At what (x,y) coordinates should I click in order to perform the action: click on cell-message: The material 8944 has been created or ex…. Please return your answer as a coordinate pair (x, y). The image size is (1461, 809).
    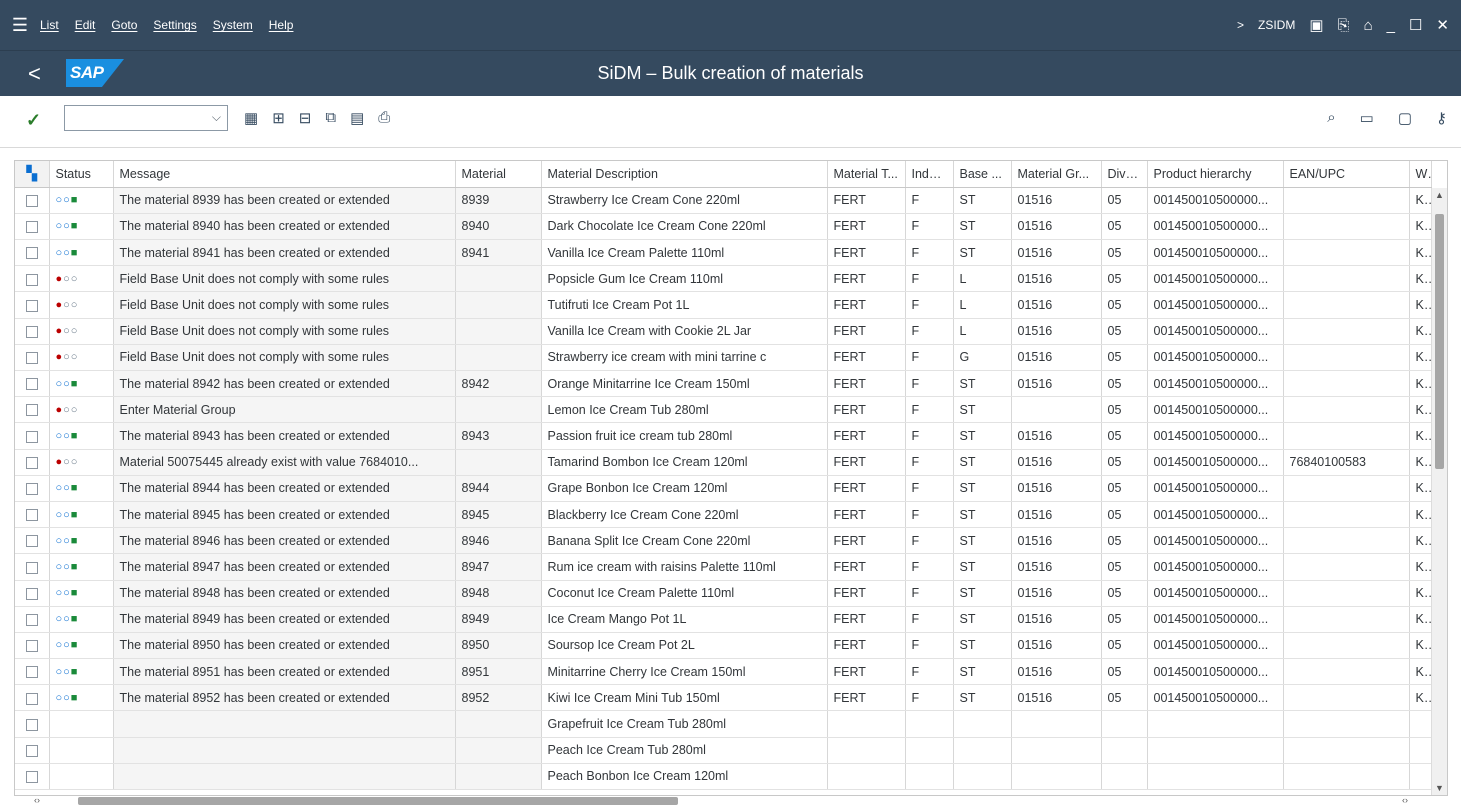
    Looking at the image, I should click on (284, 488).